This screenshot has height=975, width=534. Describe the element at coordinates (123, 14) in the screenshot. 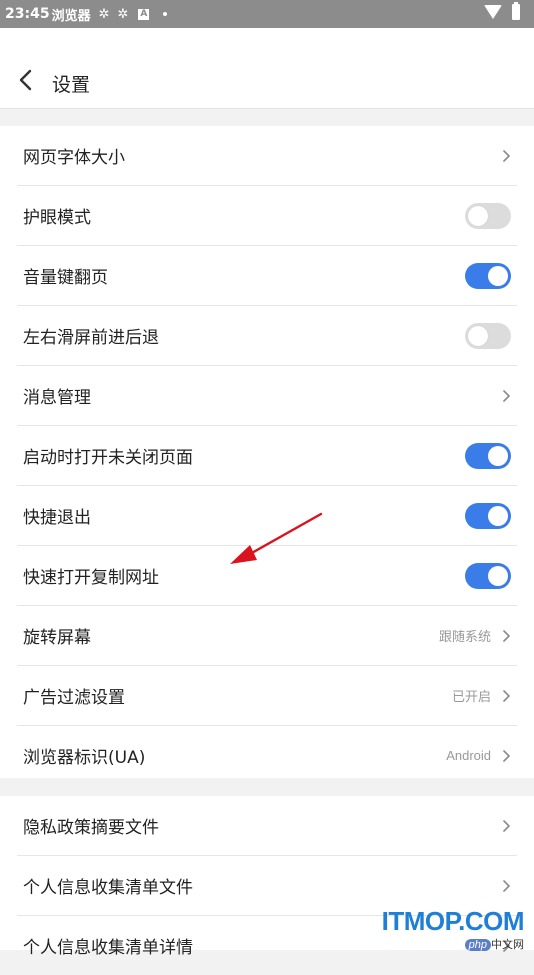

I see `sync-icon-2: ✲` at that location.